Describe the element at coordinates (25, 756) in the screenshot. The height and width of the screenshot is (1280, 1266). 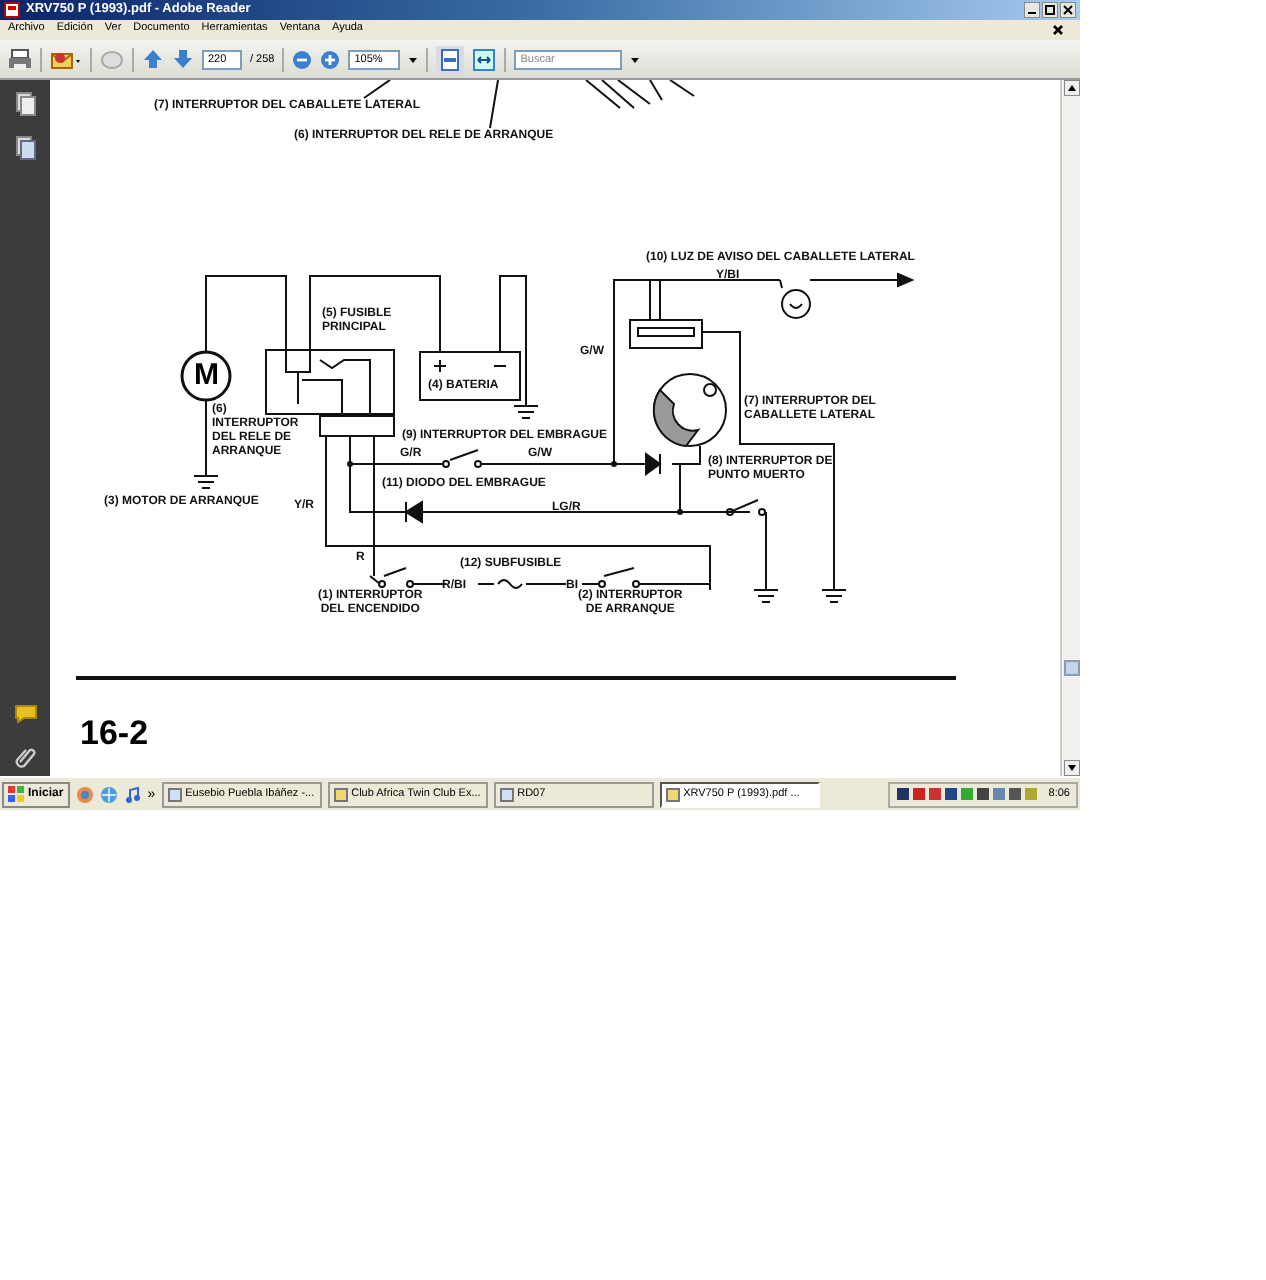
I see `paperclip-icon` at that location.